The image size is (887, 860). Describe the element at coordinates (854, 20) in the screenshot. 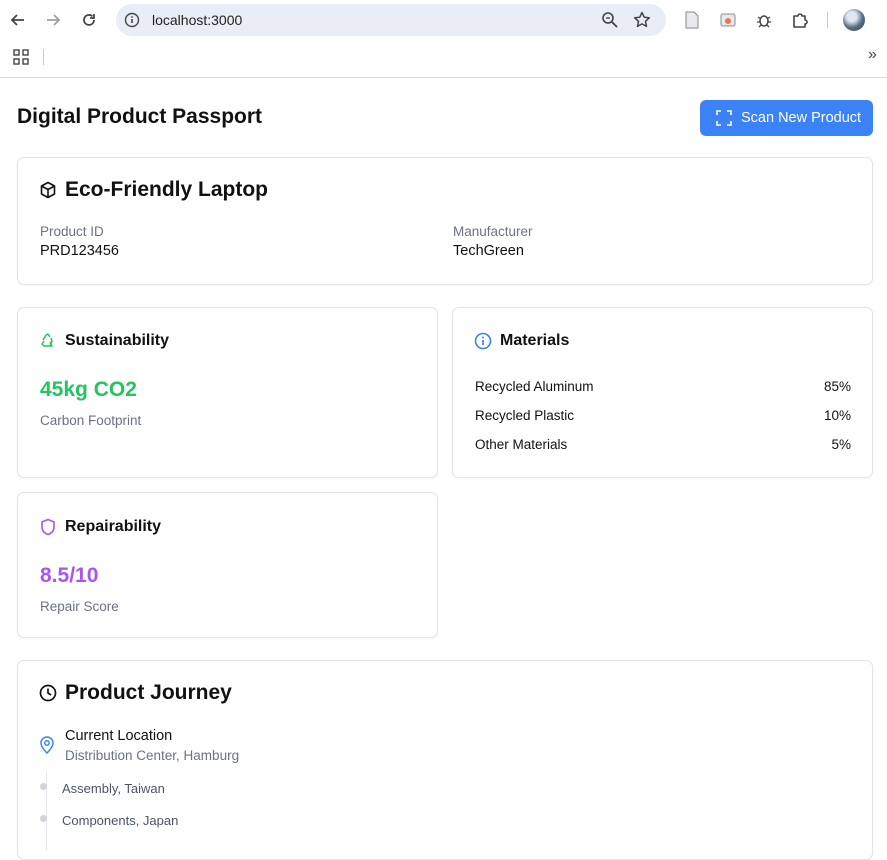

I see `profile-avatar` at that location.